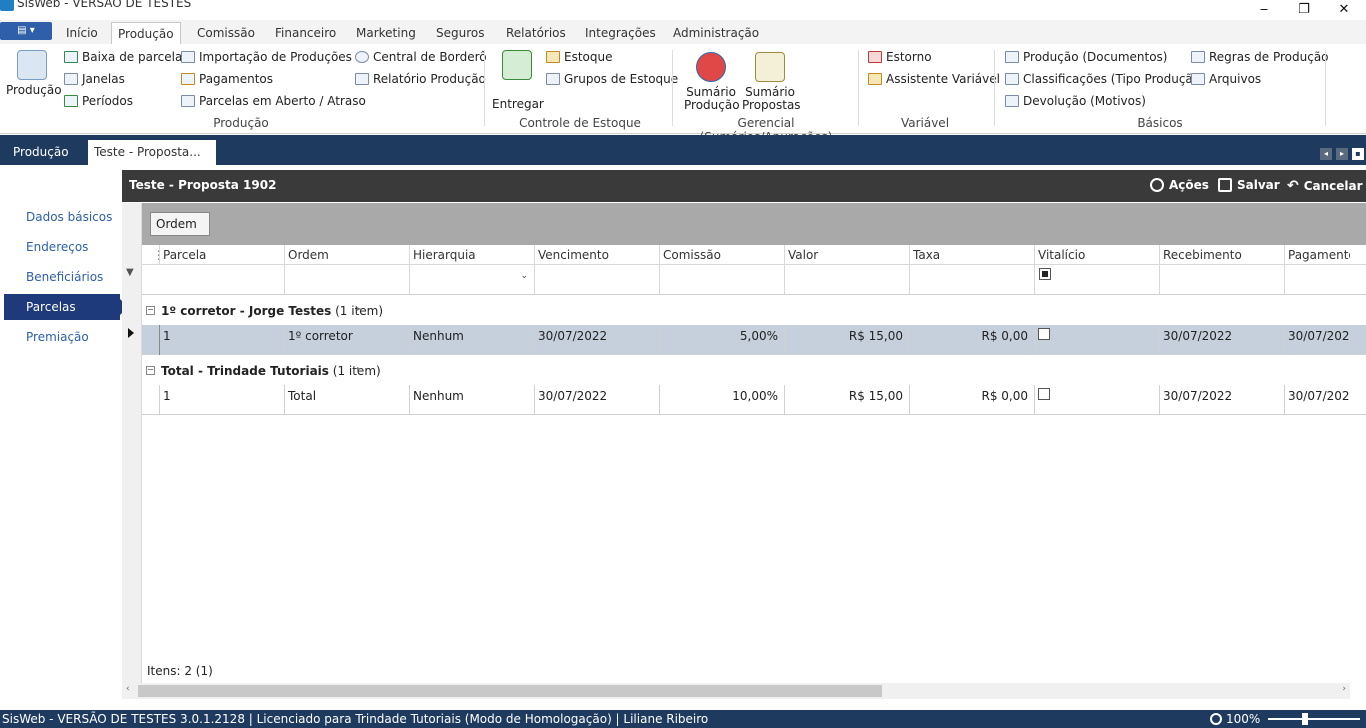 This screenshot has width=1366, height=728. Describe the element at coordinates (82, 33) in the screenshot. I see `tab-inicio: Início` at that location.